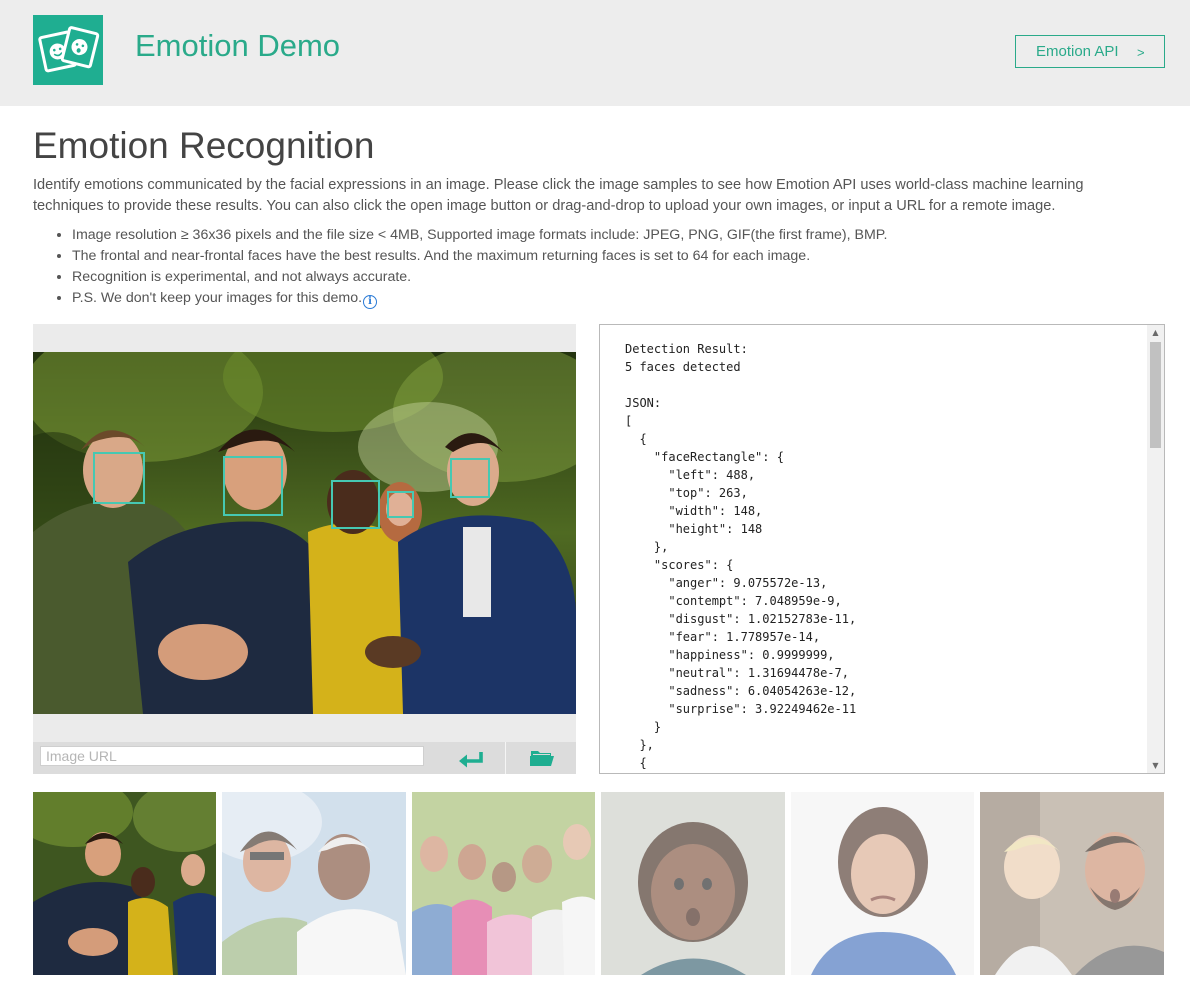 This screenshot has height=990, width=1190. I want to click on emotion-api-button-label: Emotion API, so click(1077, 51).